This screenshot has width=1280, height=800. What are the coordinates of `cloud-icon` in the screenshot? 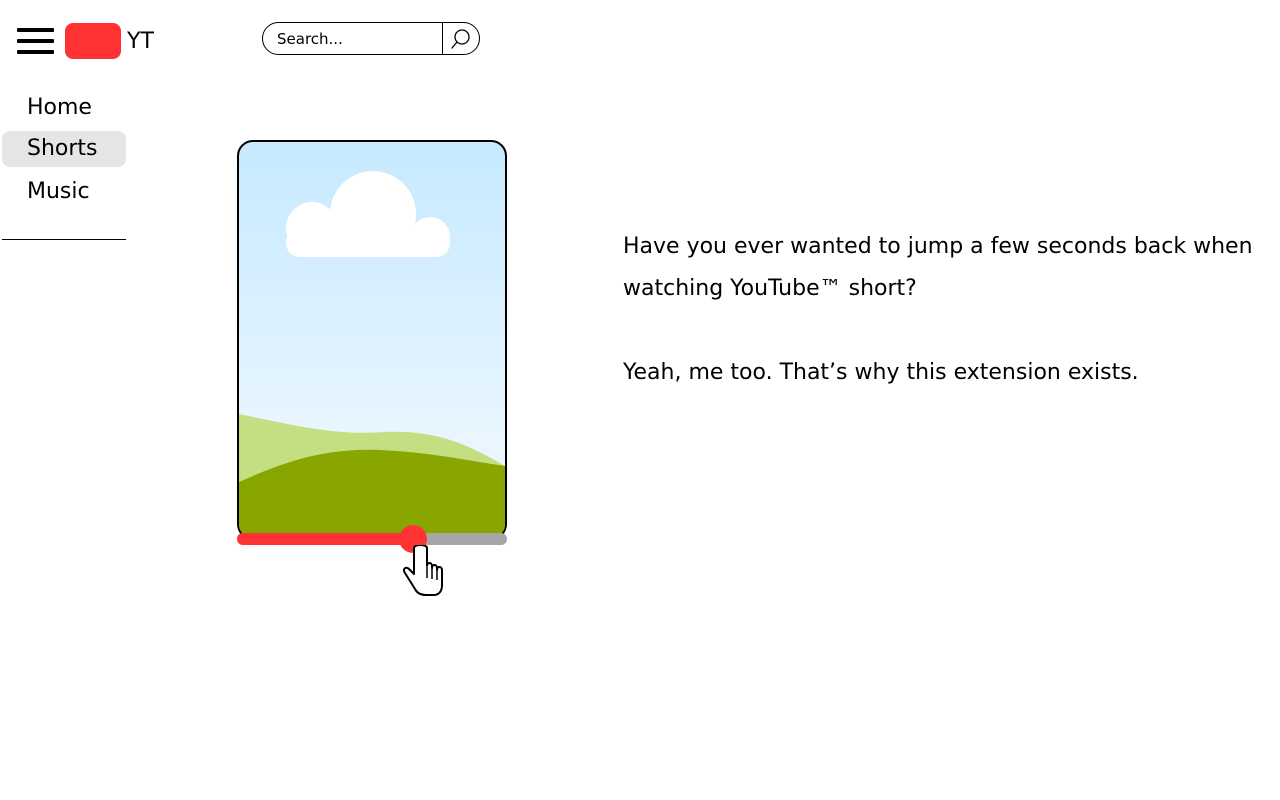 It's located at (368, 214).